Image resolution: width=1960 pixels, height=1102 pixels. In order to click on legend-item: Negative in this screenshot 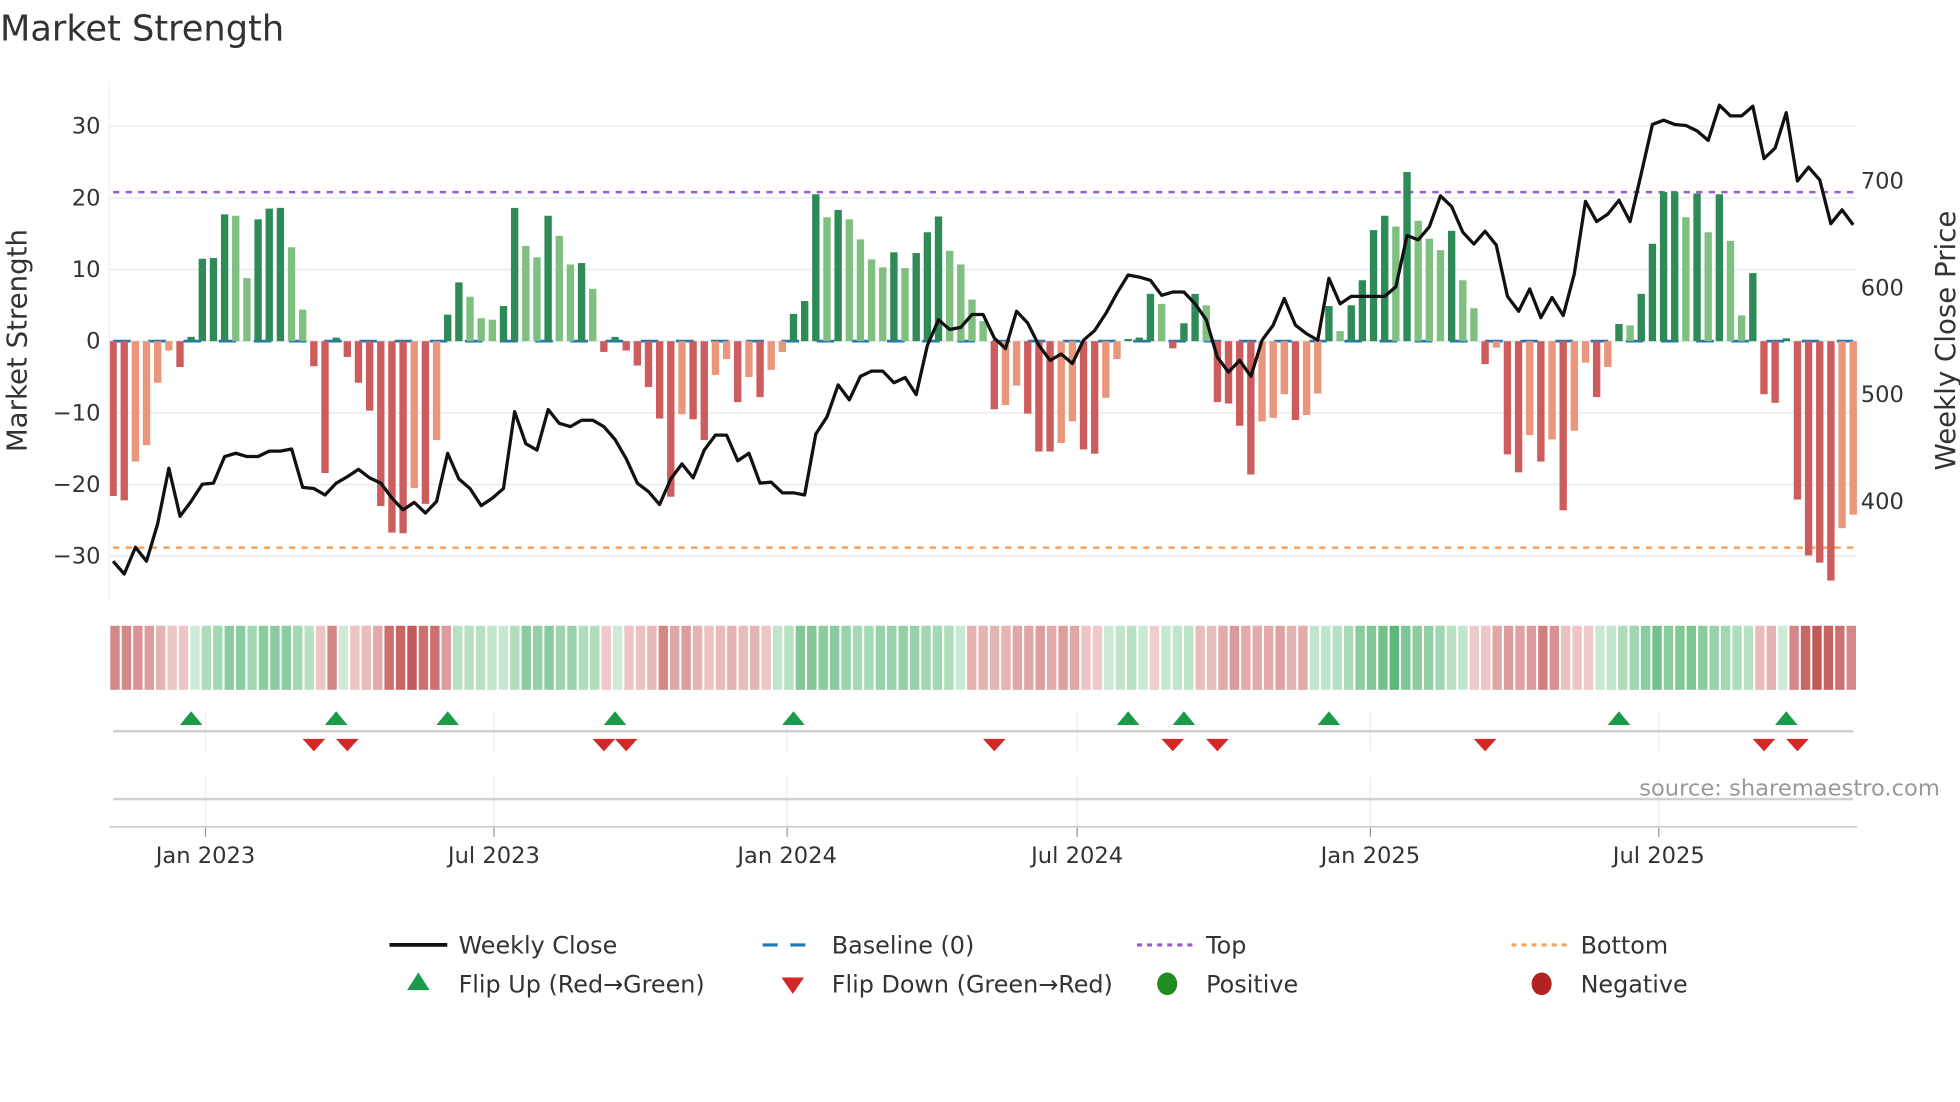, I will do `click(1609, 985)`.